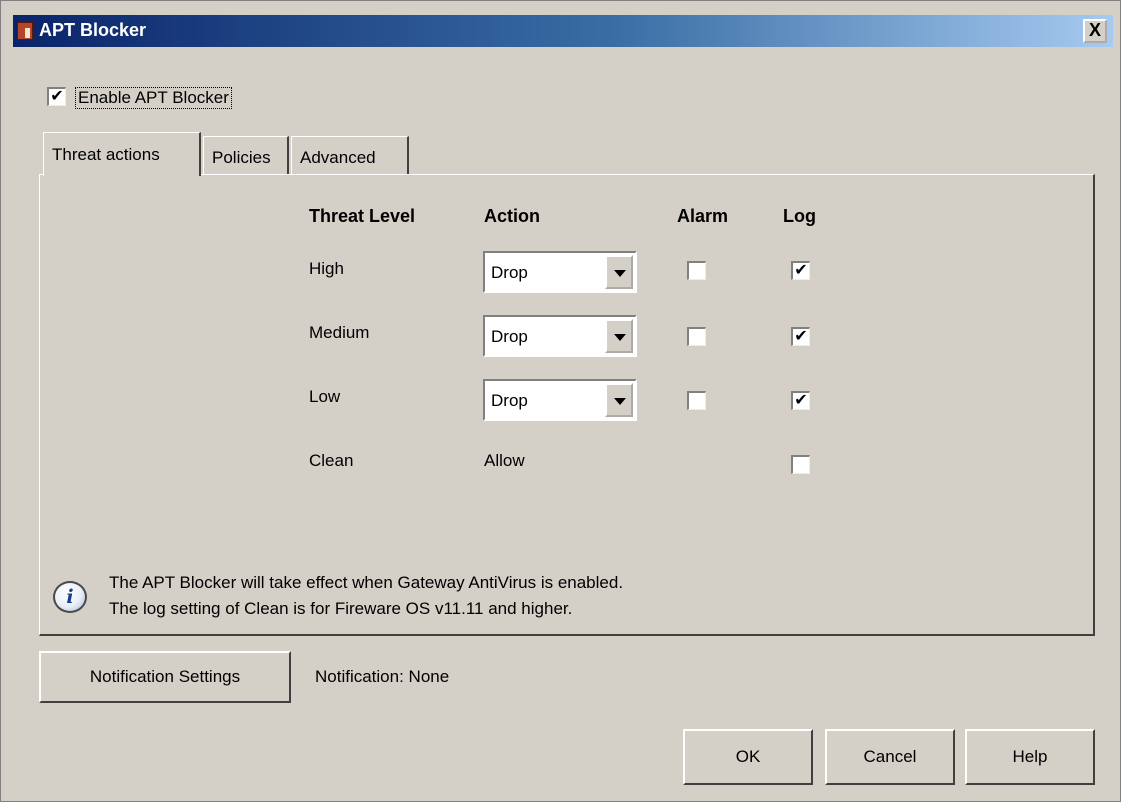 The image size is (1121, 802). Describe the element at coordinates (153, 98) in the screenshot. I see `enable-apt-blocker-label: Enable APT Blocker` at that location.